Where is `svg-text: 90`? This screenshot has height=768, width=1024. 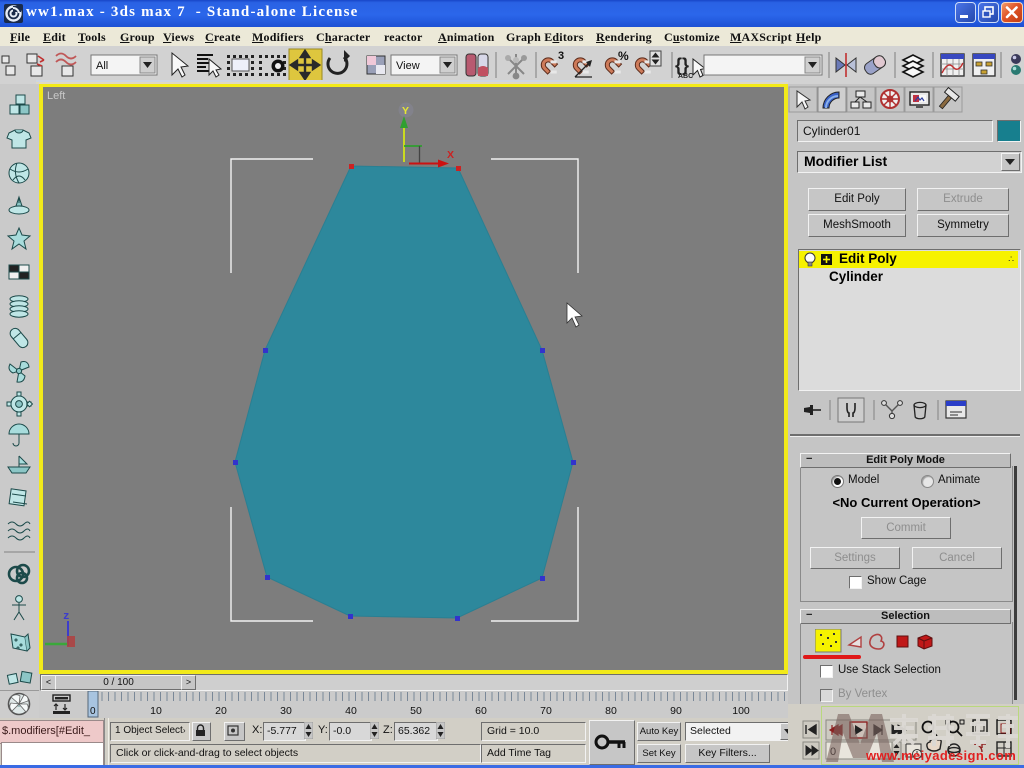 svg-text: 90 is located at coordinates (676, 711).